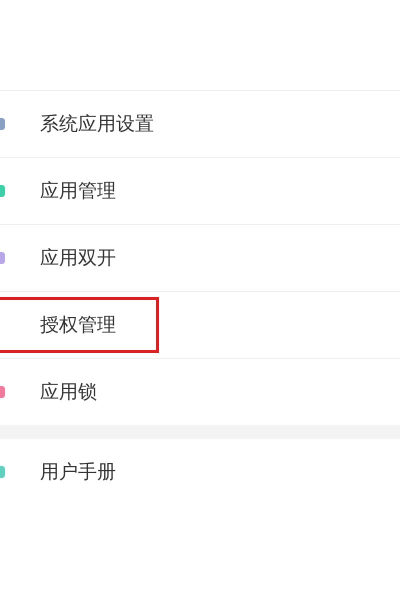 This screenshot has width=400, height=600. What do you see at coordinates (68, 392) in the screenshot?
I see `item-label: 应用锁` at bounding box center [68, 392].